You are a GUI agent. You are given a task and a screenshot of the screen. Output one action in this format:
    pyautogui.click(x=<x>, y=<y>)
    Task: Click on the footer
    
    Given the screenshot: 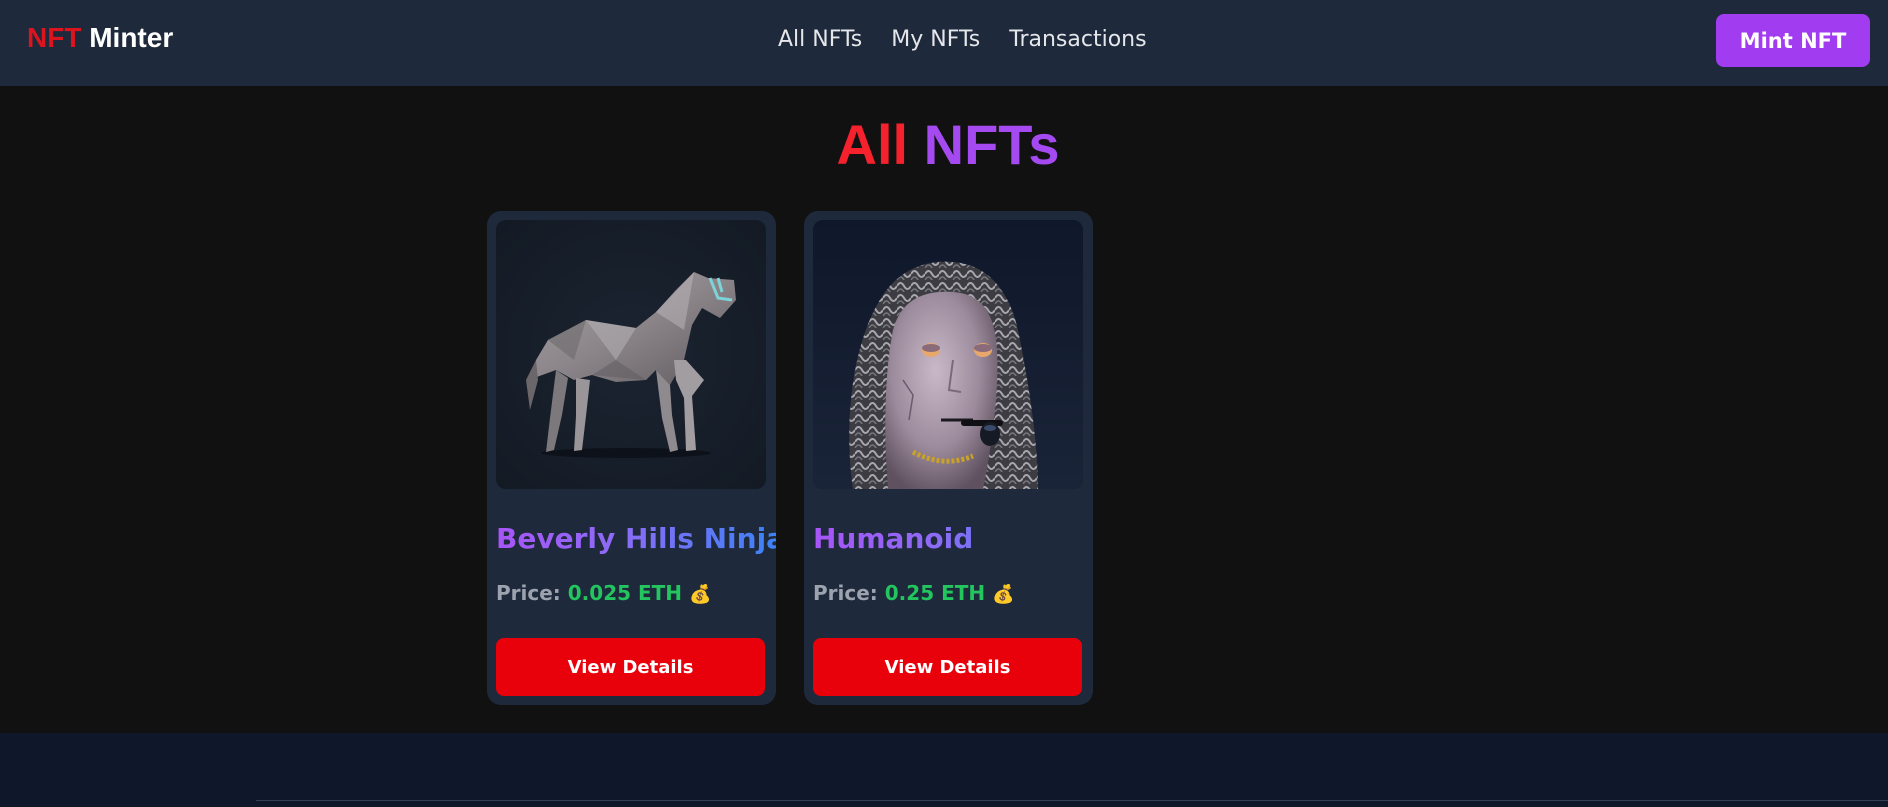 What is the action you would take?
    pyautogui.click(x=944, y=770)
    